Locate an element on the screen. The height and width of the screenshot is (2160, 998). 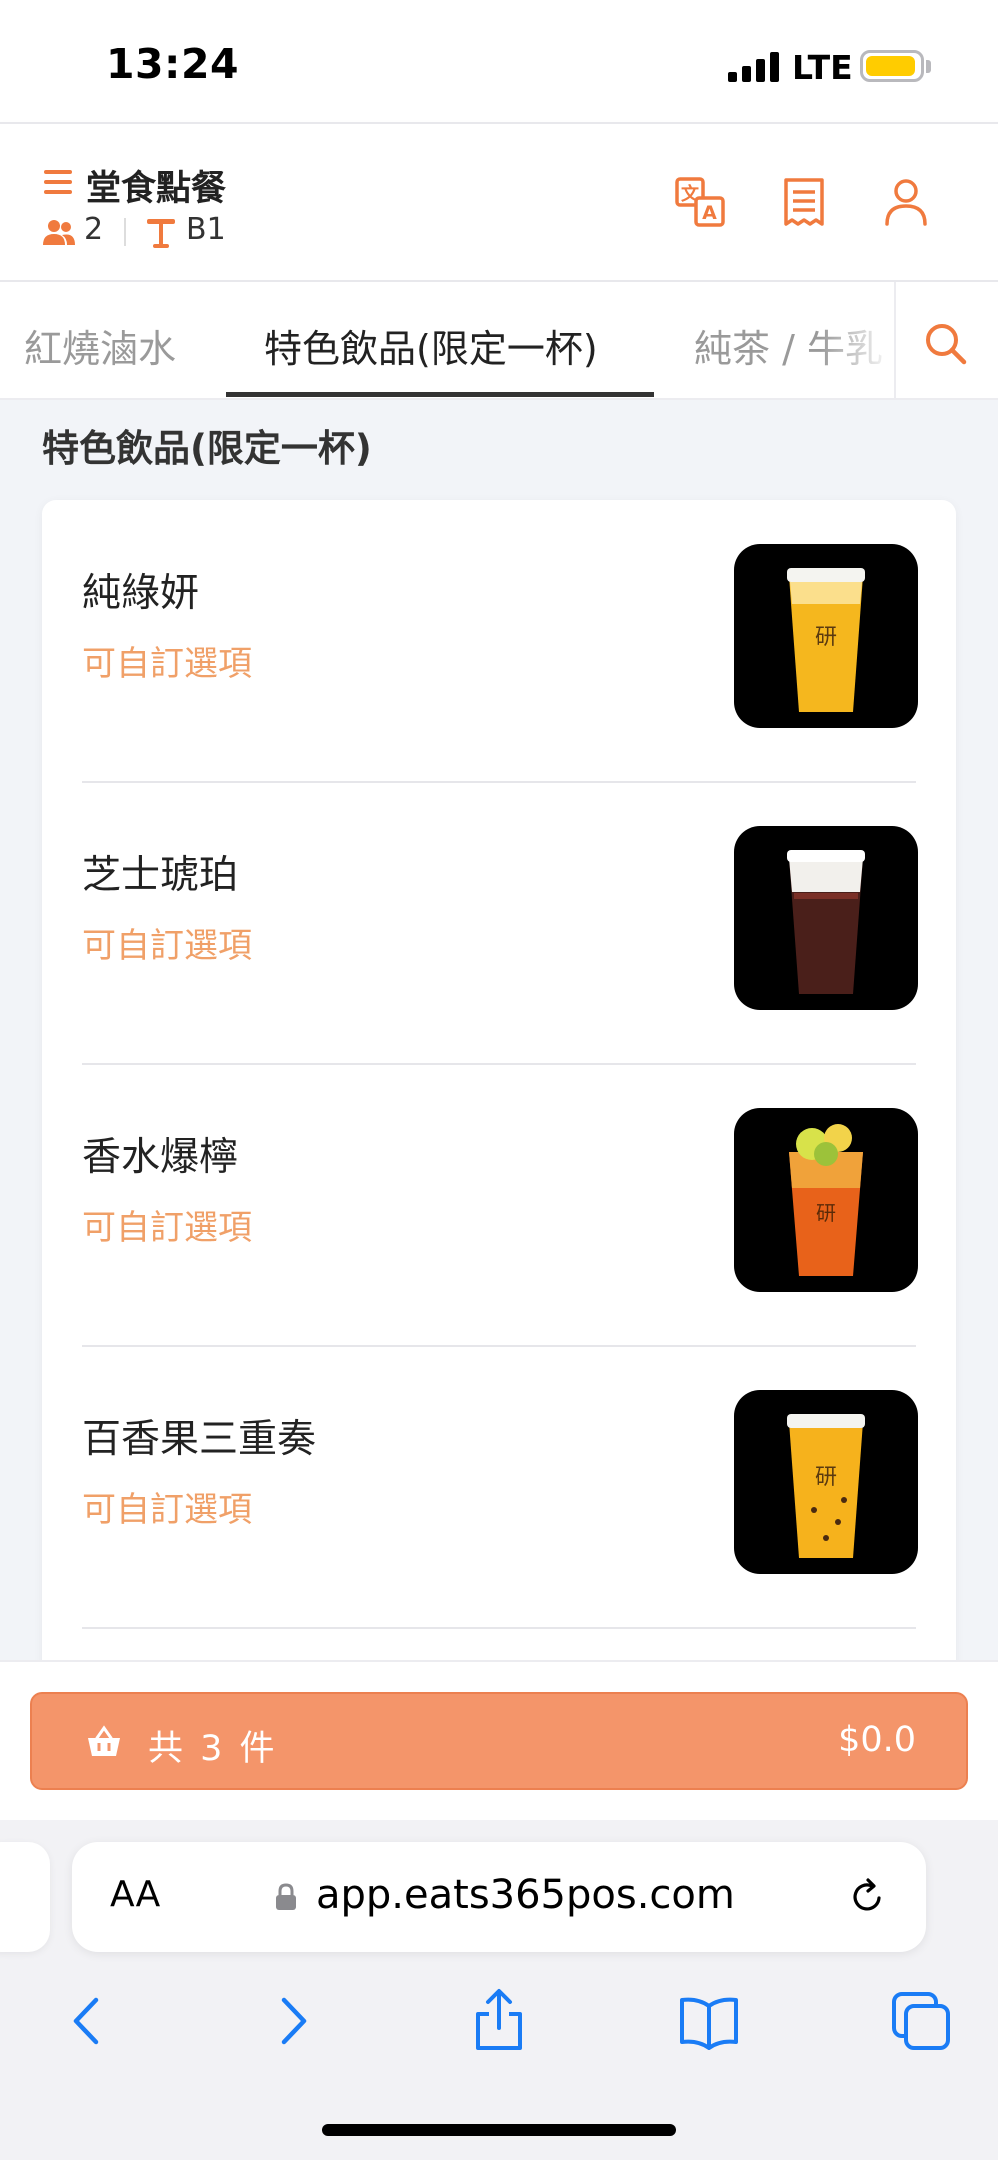
guests-icon is located at coordinates (59, 232).